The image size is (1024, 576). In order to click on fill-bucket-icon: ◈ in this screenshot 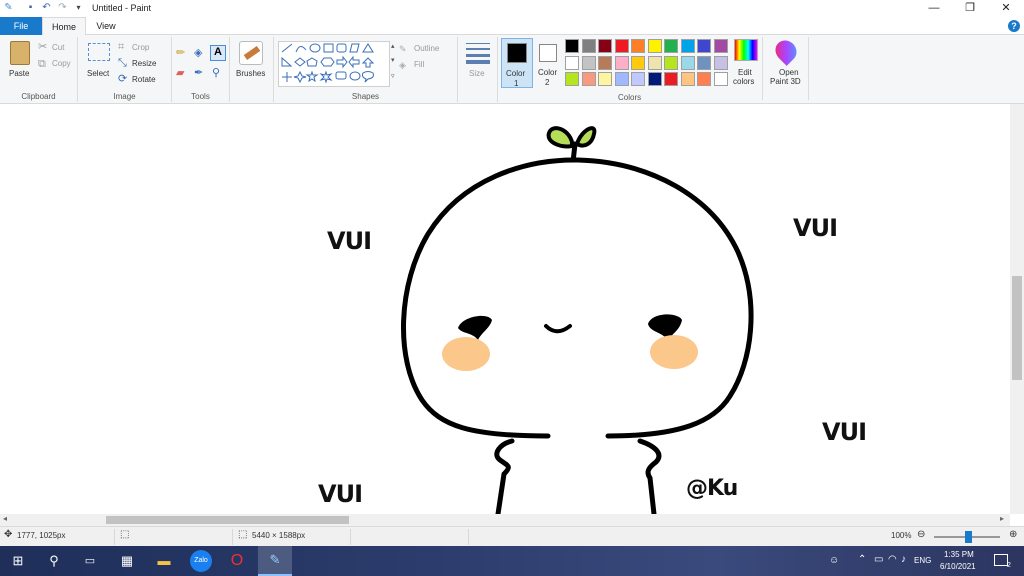, I will do `click(198, 53)`.